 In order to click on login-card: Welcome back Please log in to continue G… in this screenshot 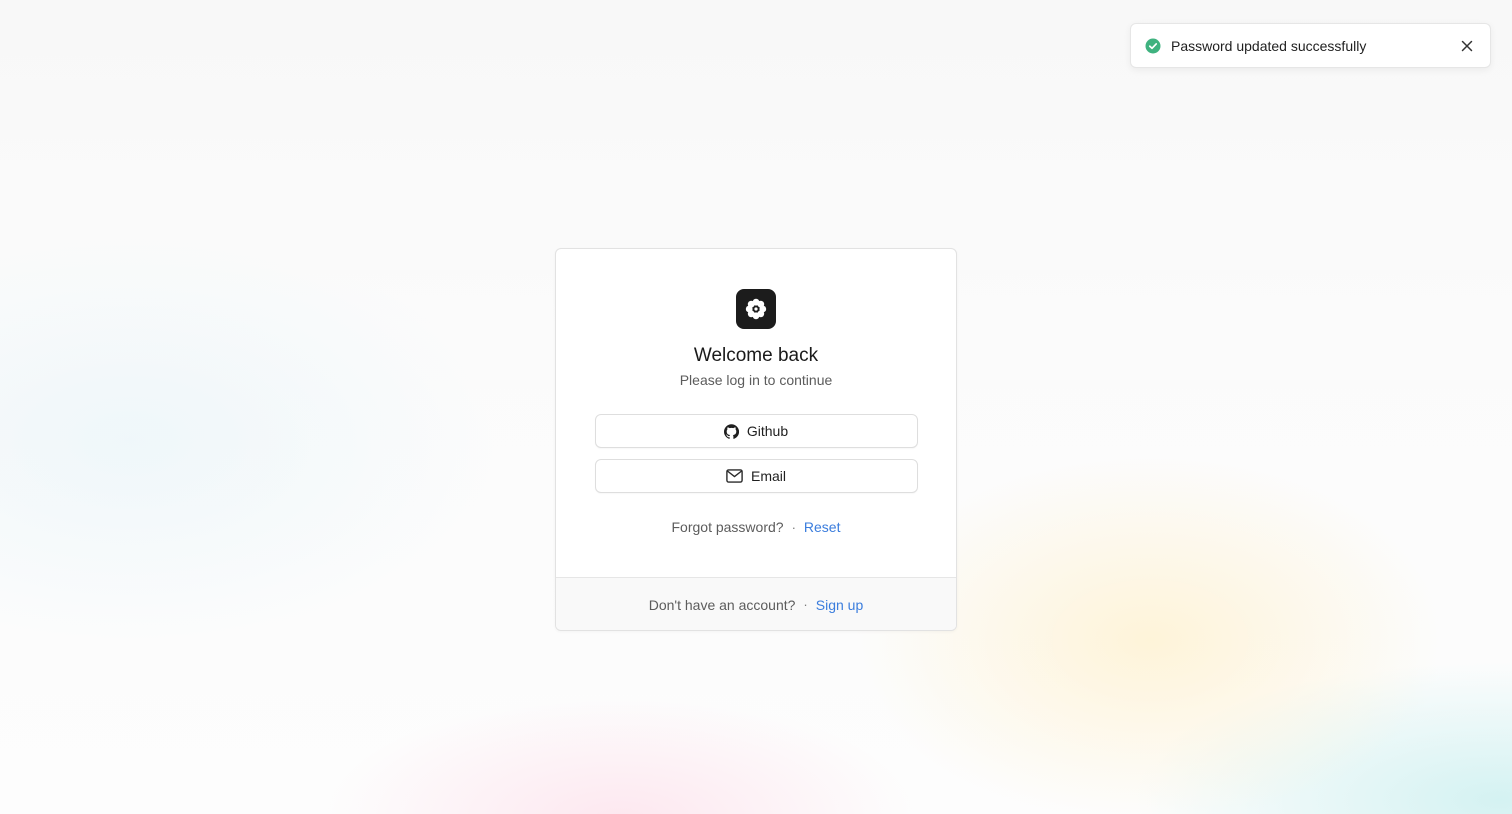, I will do `click(756, 439)`.